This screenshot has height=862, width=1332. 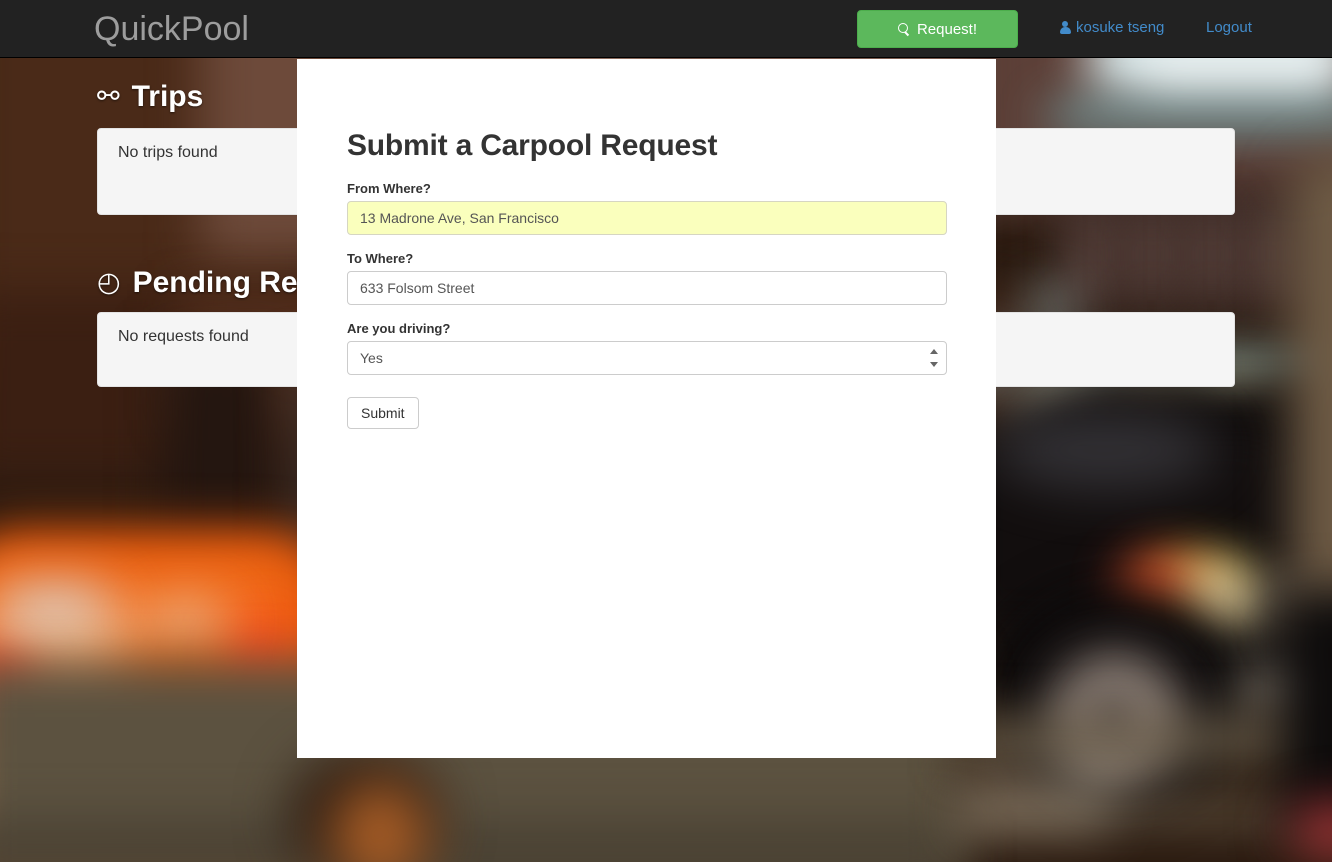 What do you see at coordinates (109, 282) in the screenshot?
I see `clock-icon: ◴` at bounding box center [109, 282].